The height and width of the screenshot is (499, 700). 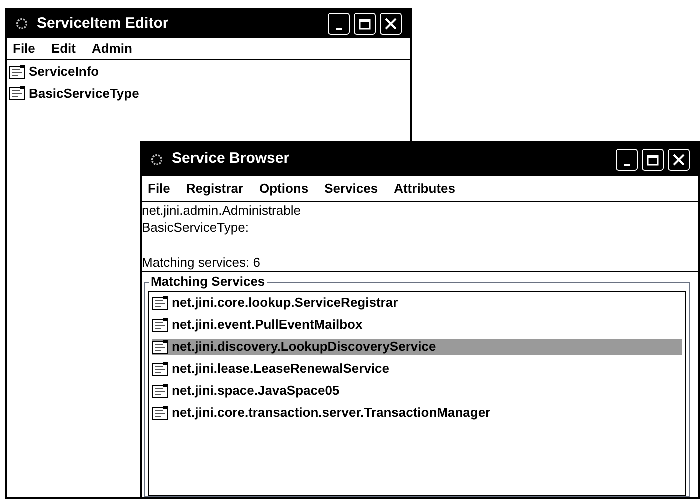 What do you see at coordinates (201, 262) in the screenshot?
I see `match-count: Matching services: 6` at bounding box center [201, 262].